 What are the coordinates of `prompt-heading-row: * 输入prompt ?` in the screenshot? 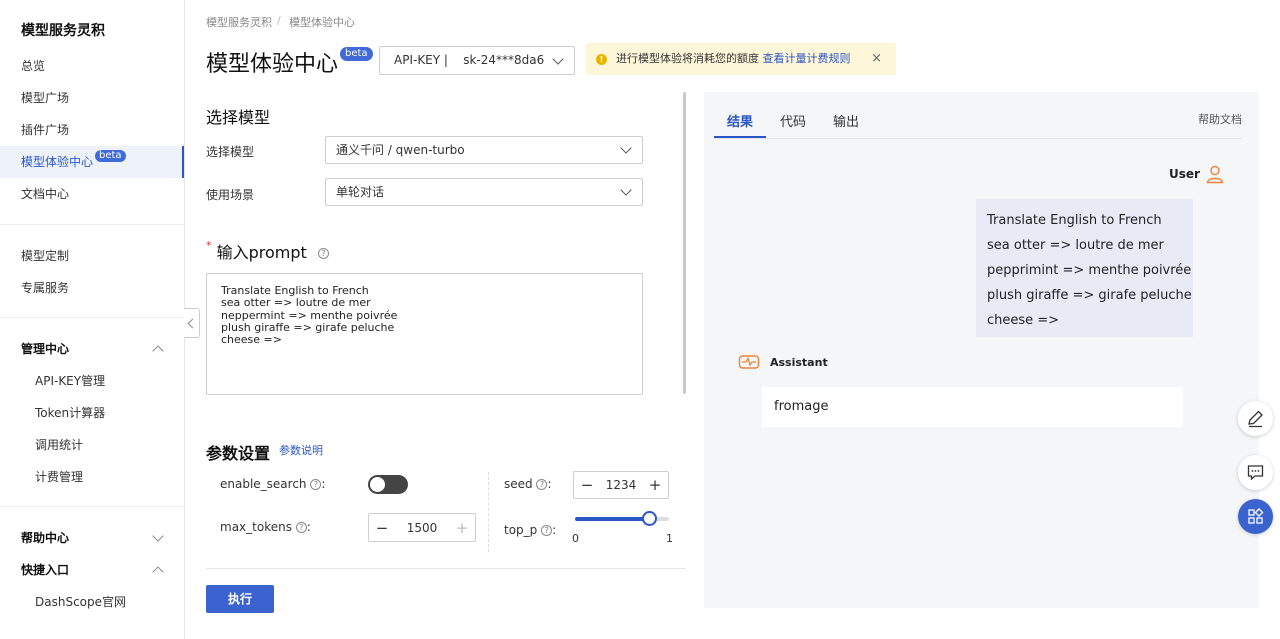 It's located at (267, 251).